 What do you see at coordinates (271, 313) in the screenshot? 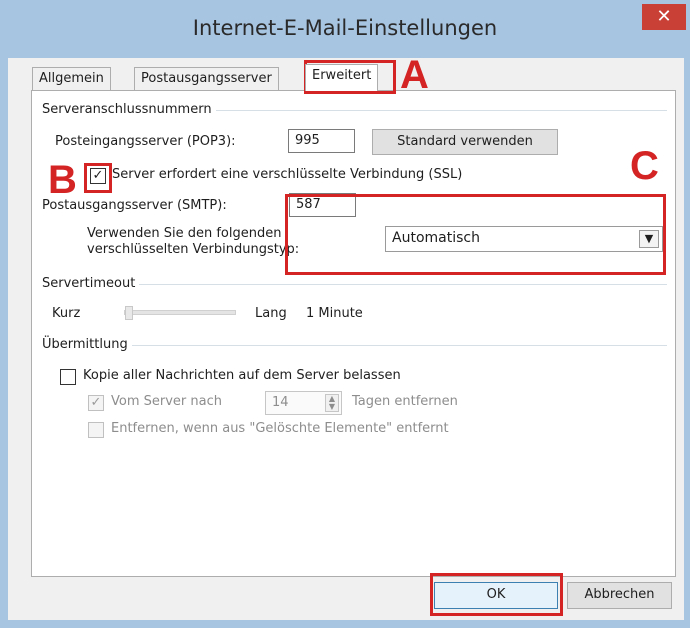
I see `timeout-long-label: Lang` at bounding box center [271, 313].